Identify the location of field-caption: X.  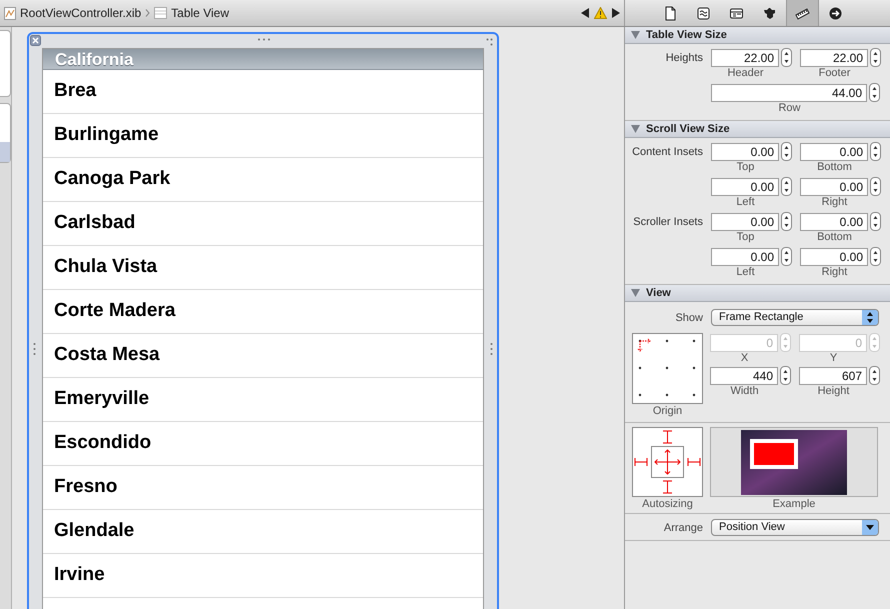
(745, 358).